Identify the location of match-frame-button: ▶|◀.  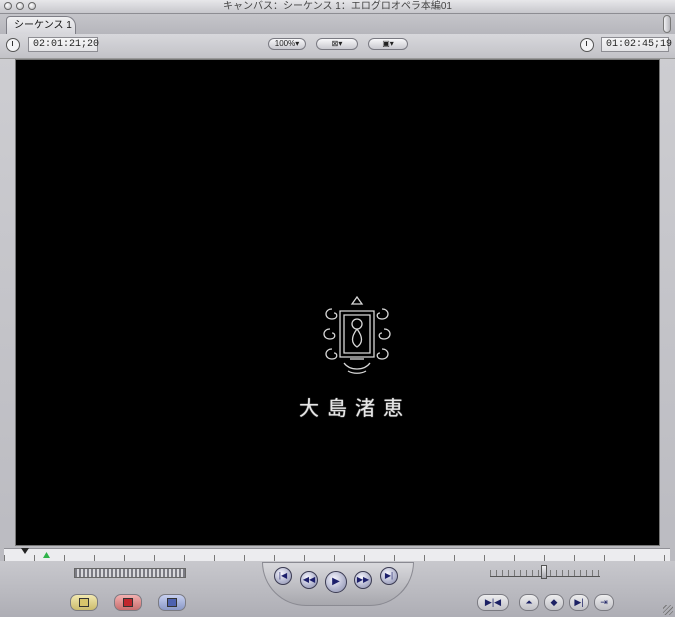
(493, 602).